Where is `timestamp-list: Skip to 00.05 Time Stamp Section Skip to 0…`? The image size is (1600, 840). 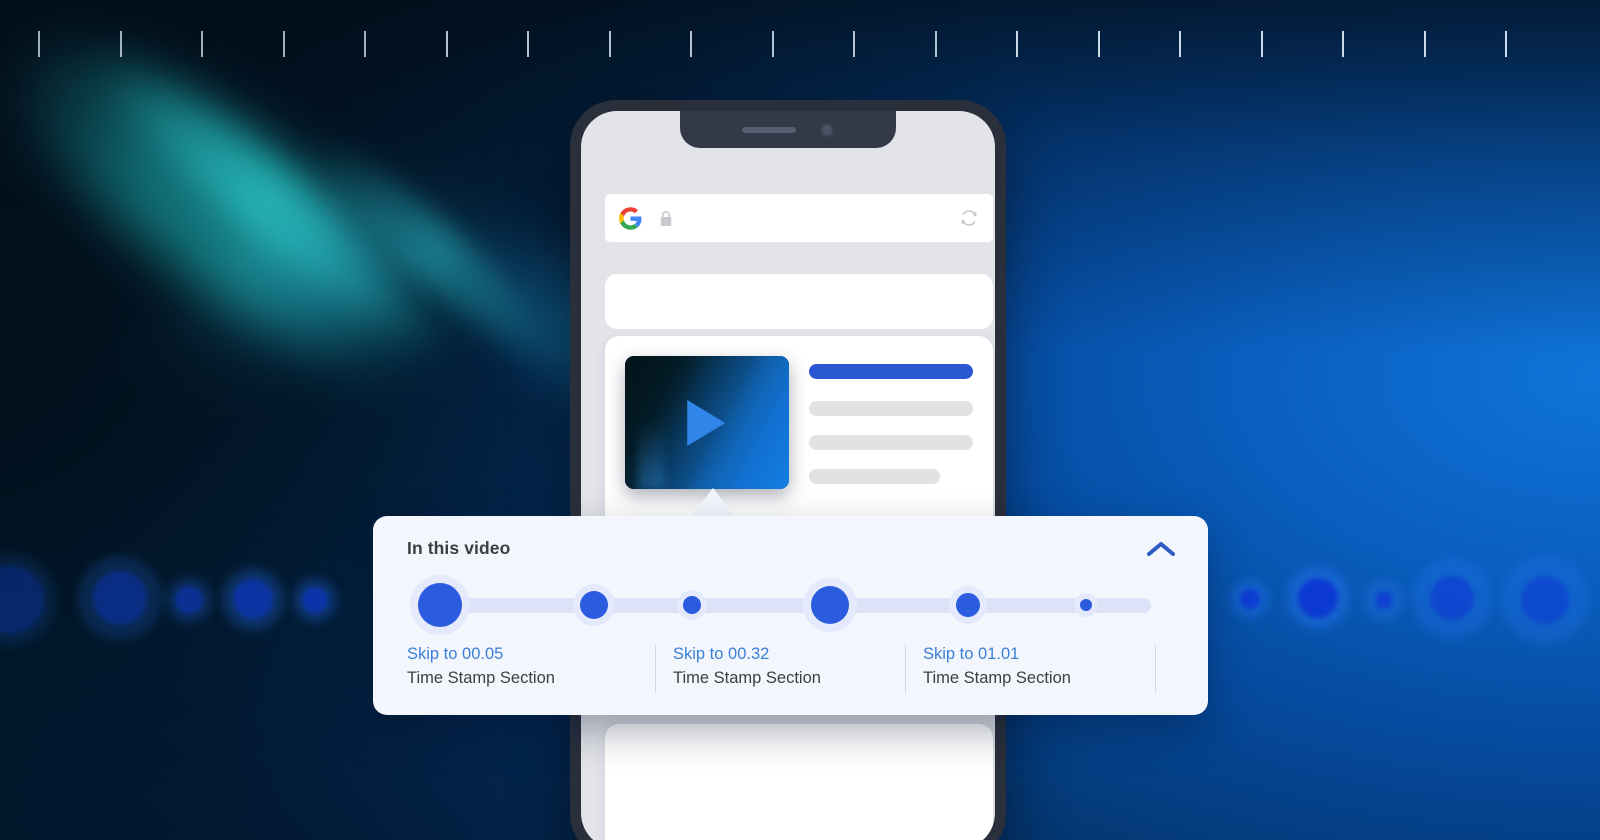 timestamp-list: Skip to 00.05 Time Stamp Section Skip to 0… is located at coordinates (792, 668).